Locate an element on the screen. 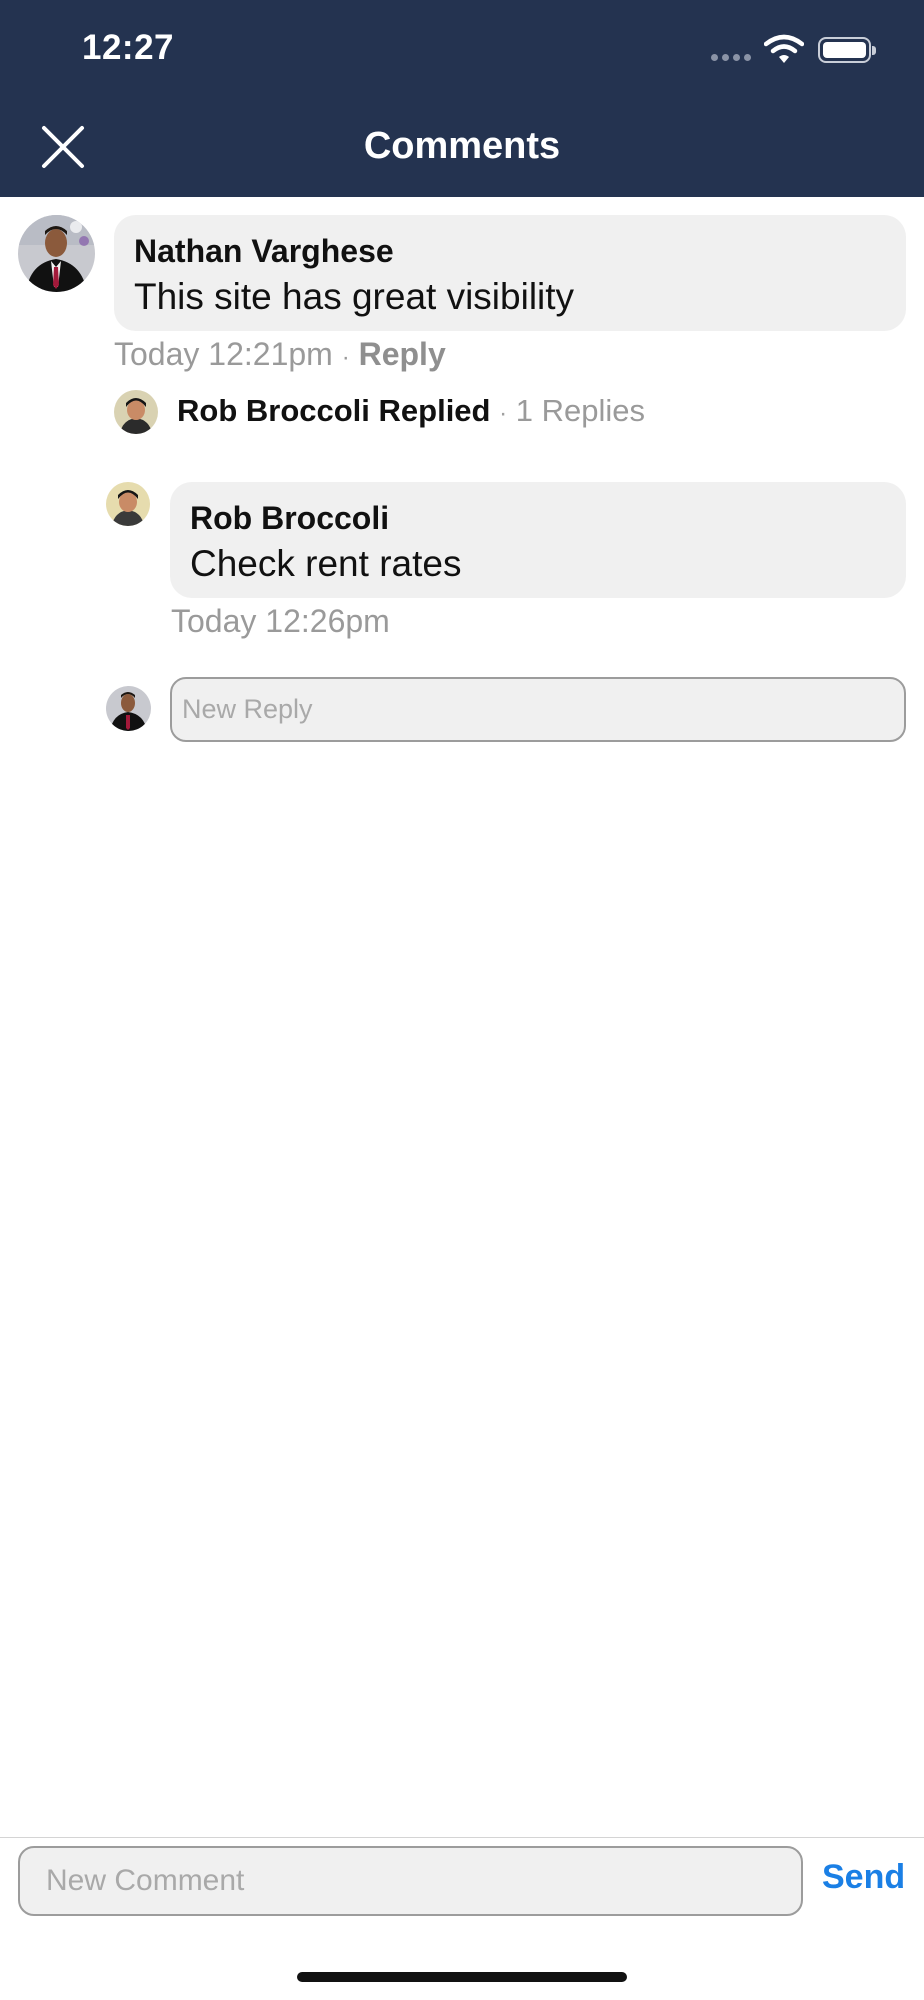  comment-meta: Today 12:21pm · Reply is located at coordinates (280, 354).